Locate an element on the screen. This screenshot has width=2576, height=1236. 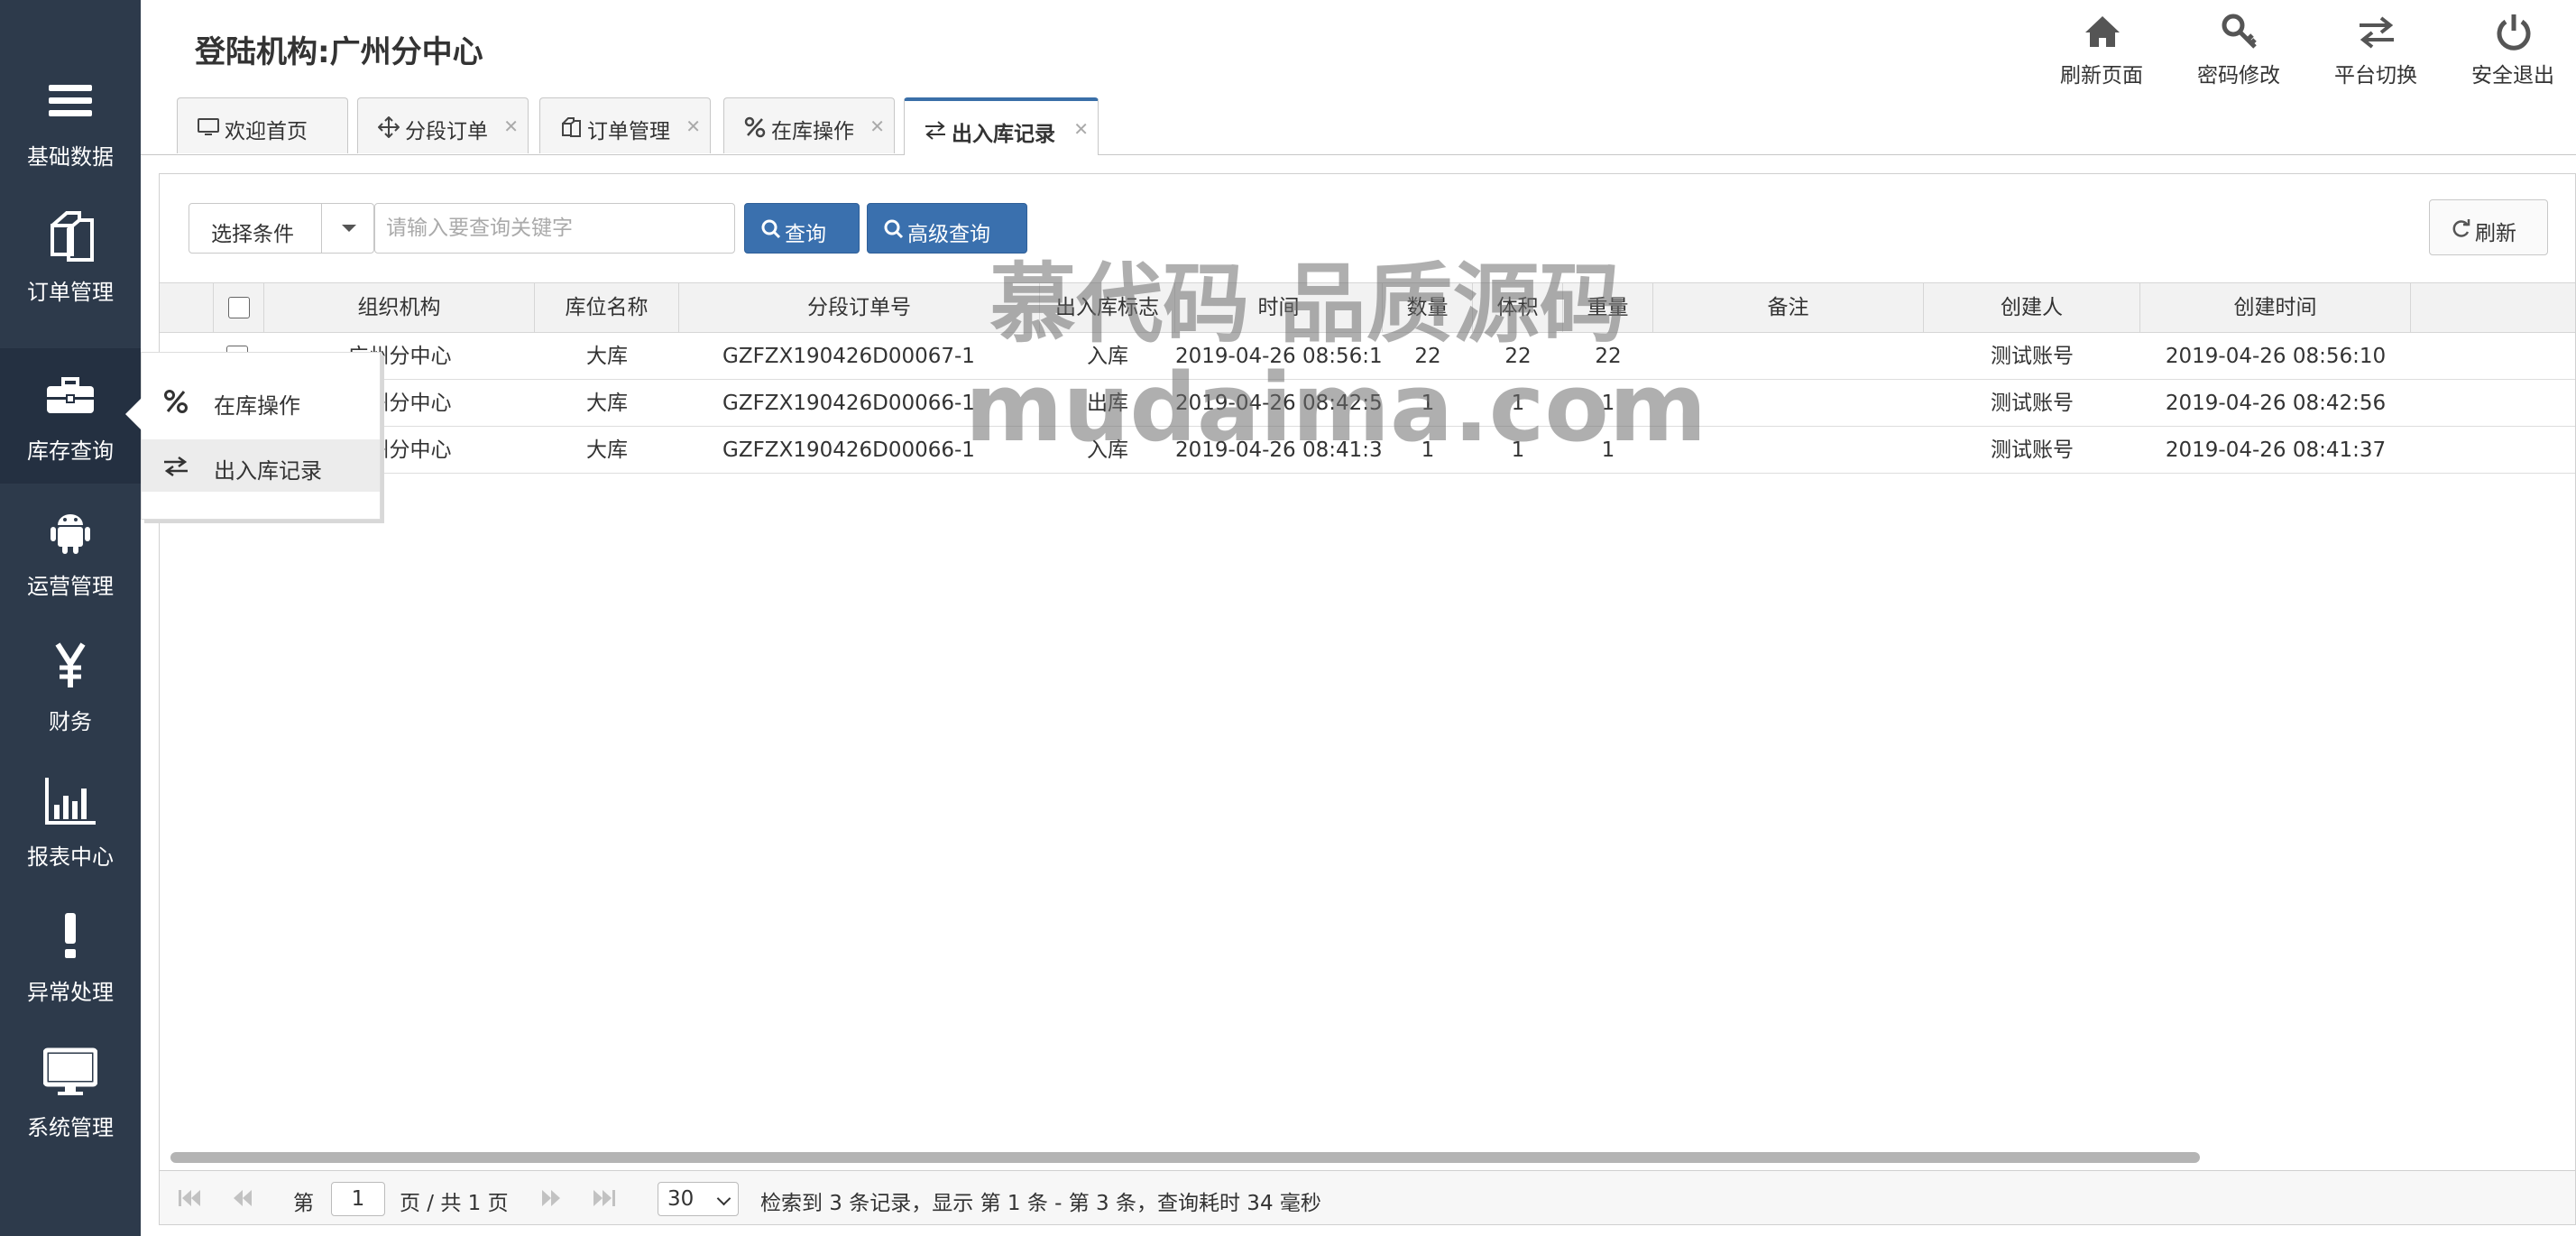
cell-volume: 1 is located at coordinates (1518, 404).